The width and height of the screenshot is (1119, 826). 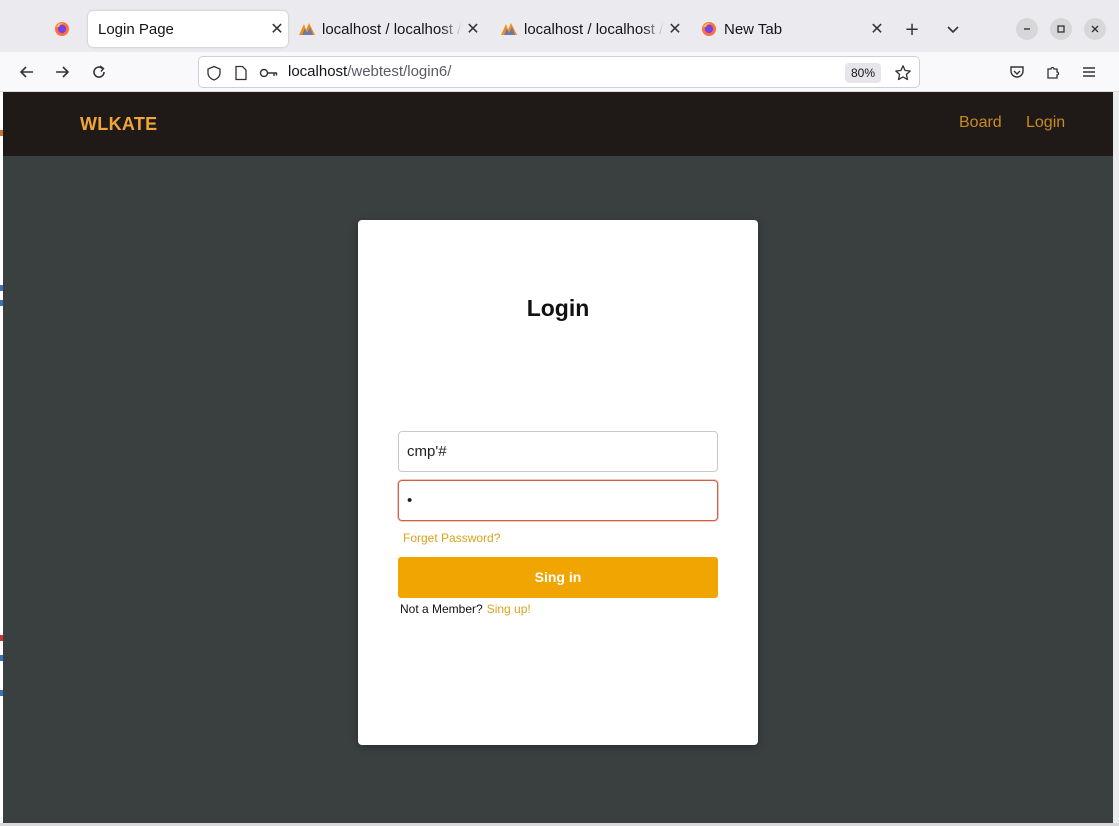 I want to click on maximize-icon, so click(x=1061, y=29).